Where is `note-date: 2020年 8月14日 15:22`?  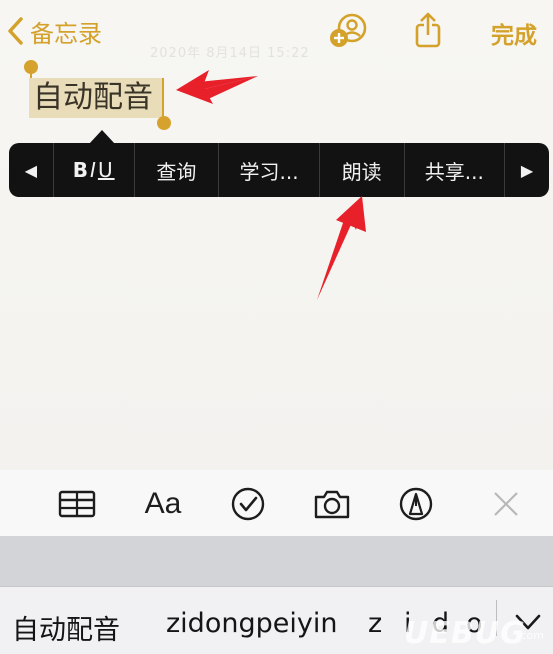
note-date: 2020年 8月14日 15:22 is located at coordinates (230, 53).